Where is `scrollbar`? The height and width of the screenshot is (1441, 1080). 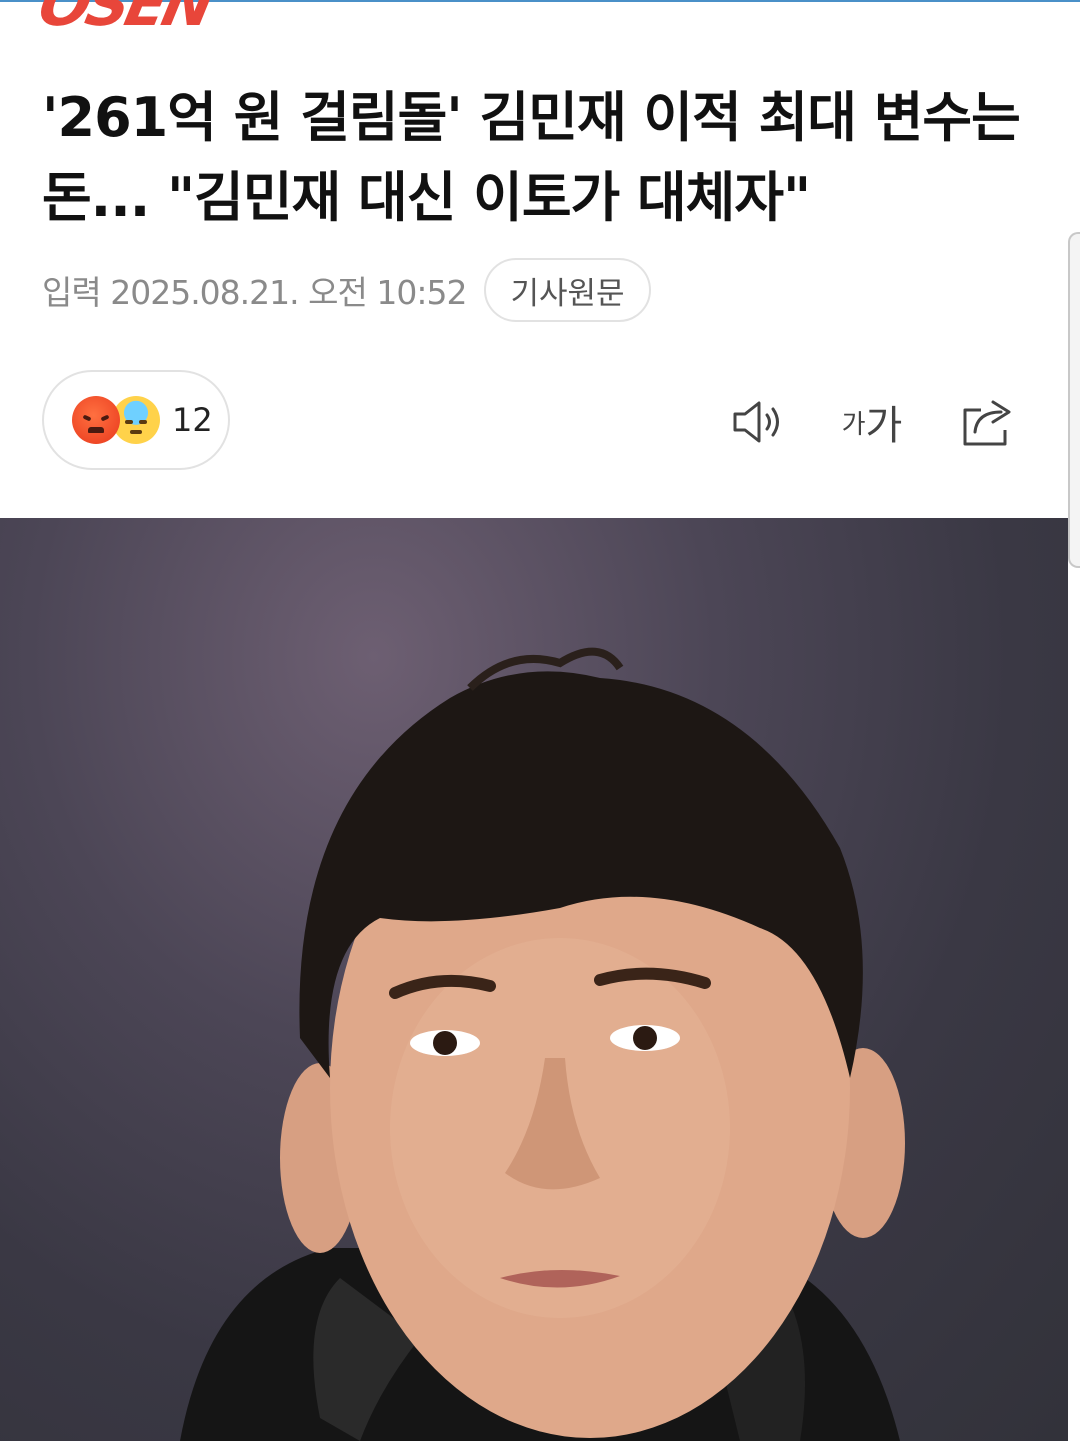 scrollbar is located at coordinates (1074, 400).